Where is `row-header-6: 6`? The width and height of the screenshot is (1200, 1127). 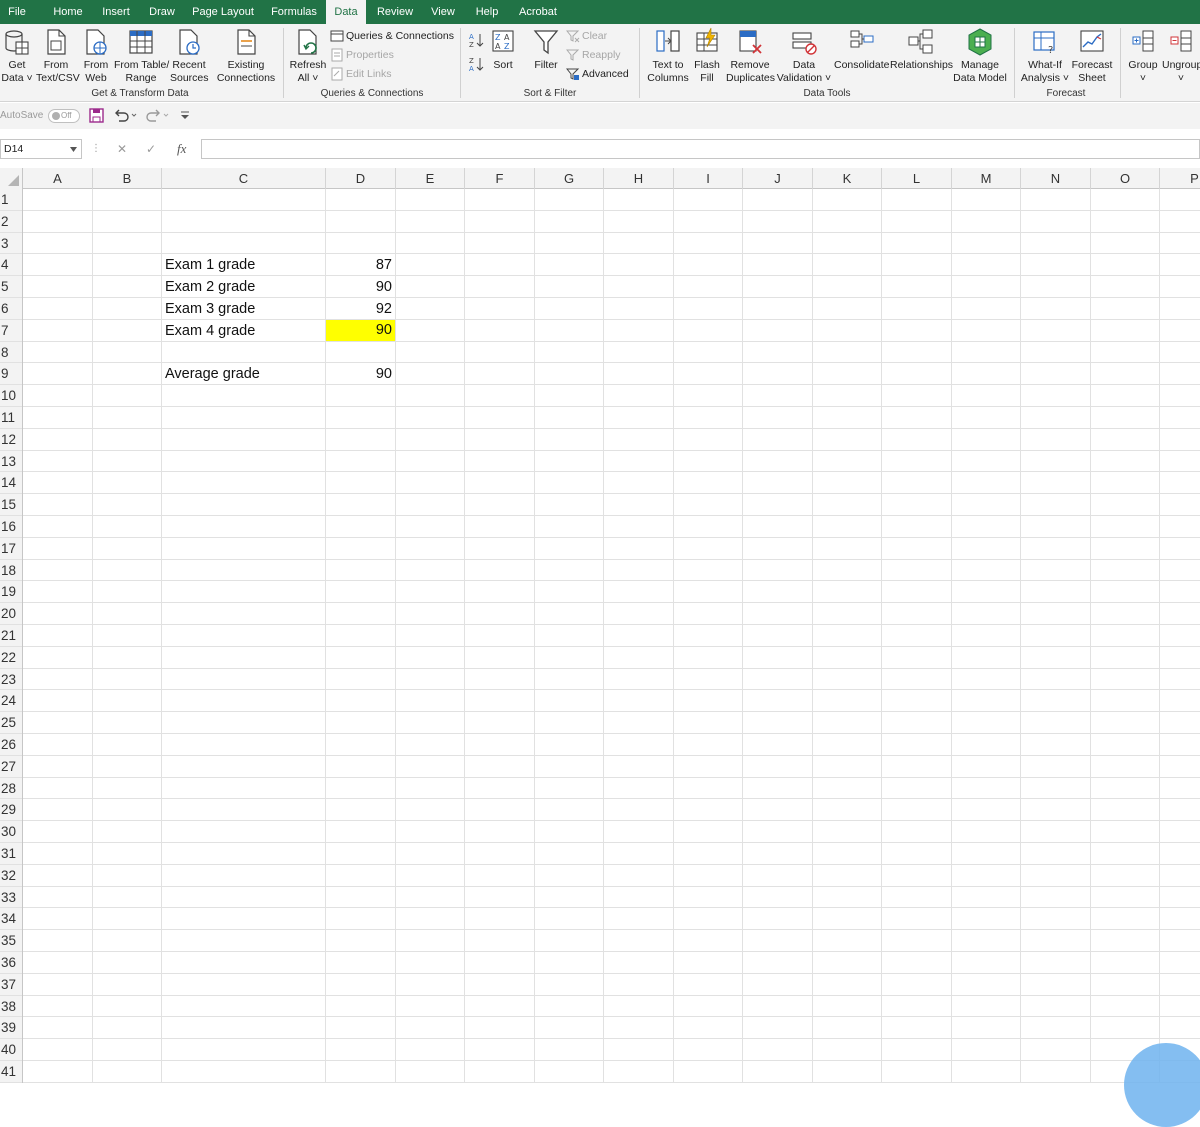
row-header-6: 6 is located at coordinates (11, 309).